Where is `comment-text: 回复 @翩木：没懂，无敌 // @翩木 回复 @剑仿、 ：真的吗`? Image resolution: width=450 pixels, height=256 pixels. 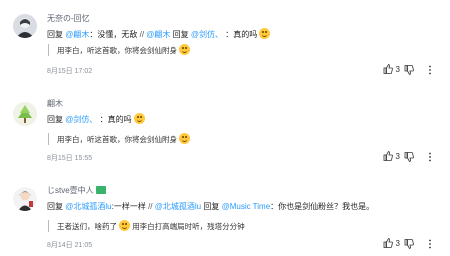 comment-text: 回复 @翩木：没懂，无敌 // @翩木 回复 @剑仿、 ：真的吗 is located at coordinates (159, 34).